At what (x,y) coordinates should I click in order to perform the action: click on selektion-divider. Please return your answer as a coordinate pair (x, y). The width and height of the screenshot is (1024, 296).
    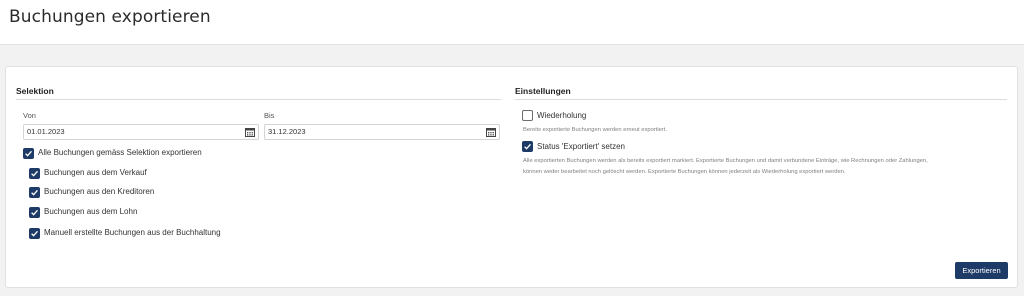
    Looking at the image, I should click on (258, 99).